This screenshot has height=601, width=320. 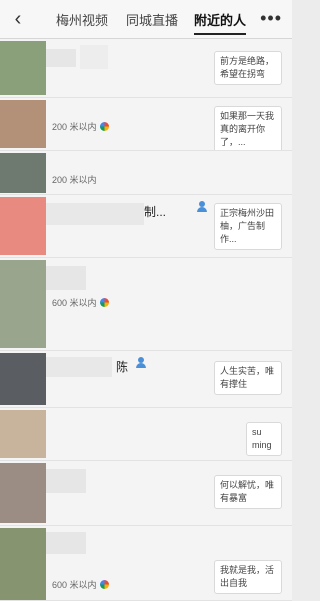 What do you see at coordinates (146, 68) in the screenshot?
I see `list-item: 前方是绝路，希望在拐弯` at bounding box center [146, 68].